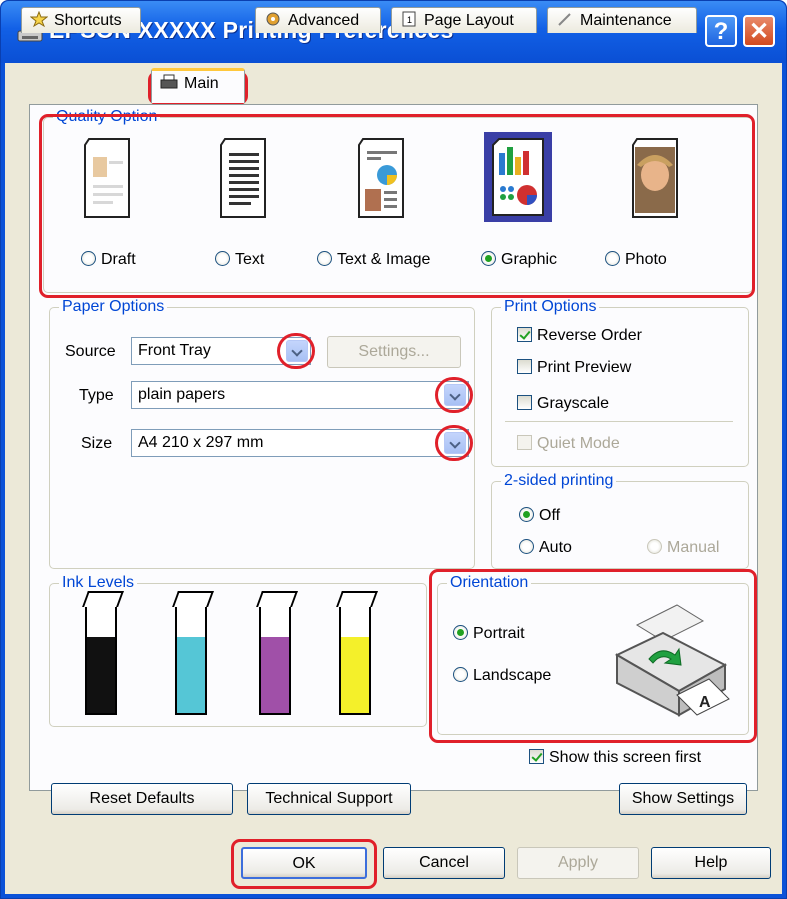 The height and width of the screenshot is (899, 787). What do you see at coordinates (636, 260) in the screenshot?
I see `photo-radio: Photo` at bounding box center [636, 260].